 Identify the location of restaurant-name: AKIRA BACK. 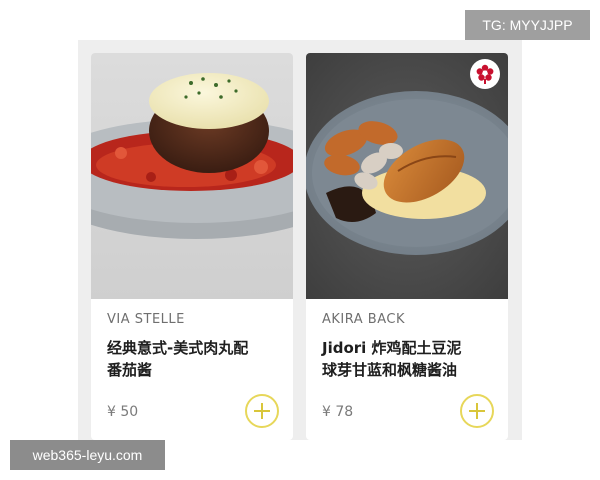
(363, 319).